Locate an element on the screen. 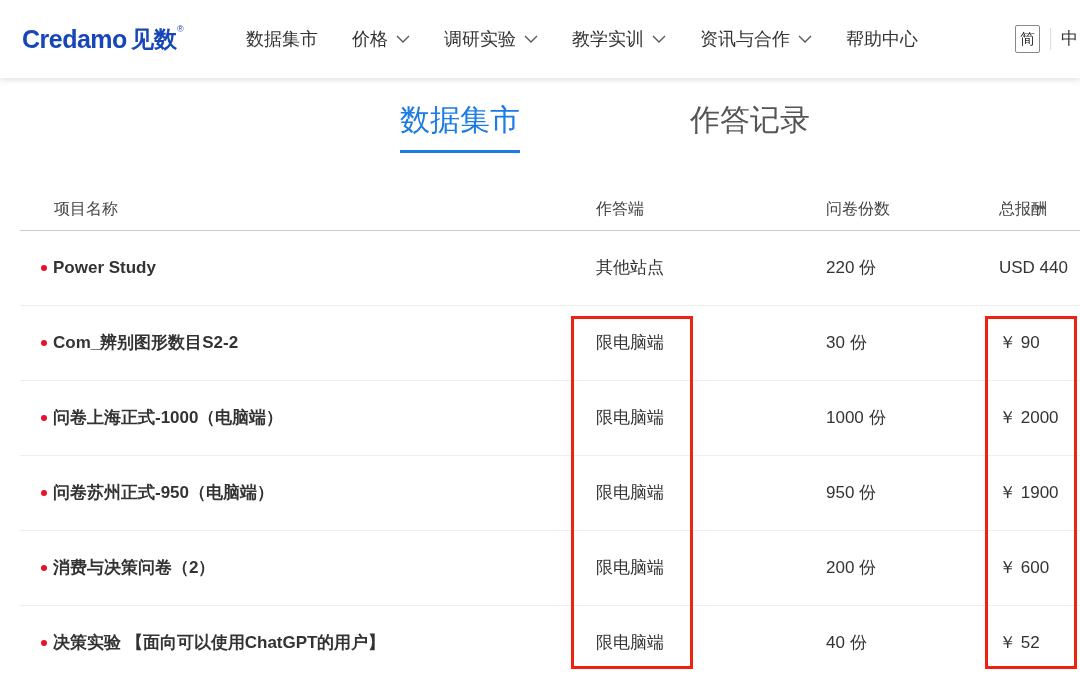  column-header: 问卷份数 is located at coordinates (858, 208).